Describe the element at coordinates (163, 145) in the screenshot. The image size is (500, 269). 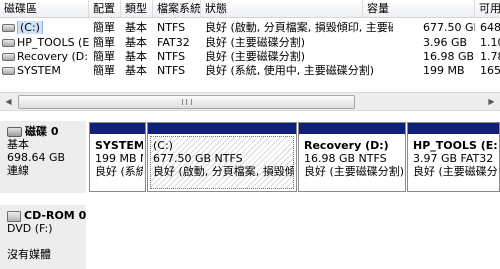
I see `partition-name: (C:)` at that location.